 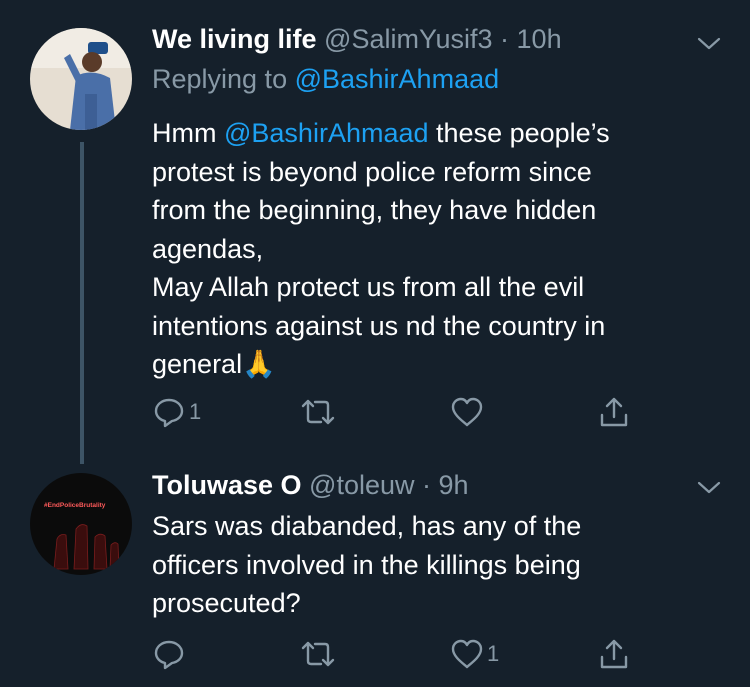 I want to click on tweet-text-line: prosecuted?, so click(x=226, y=603).